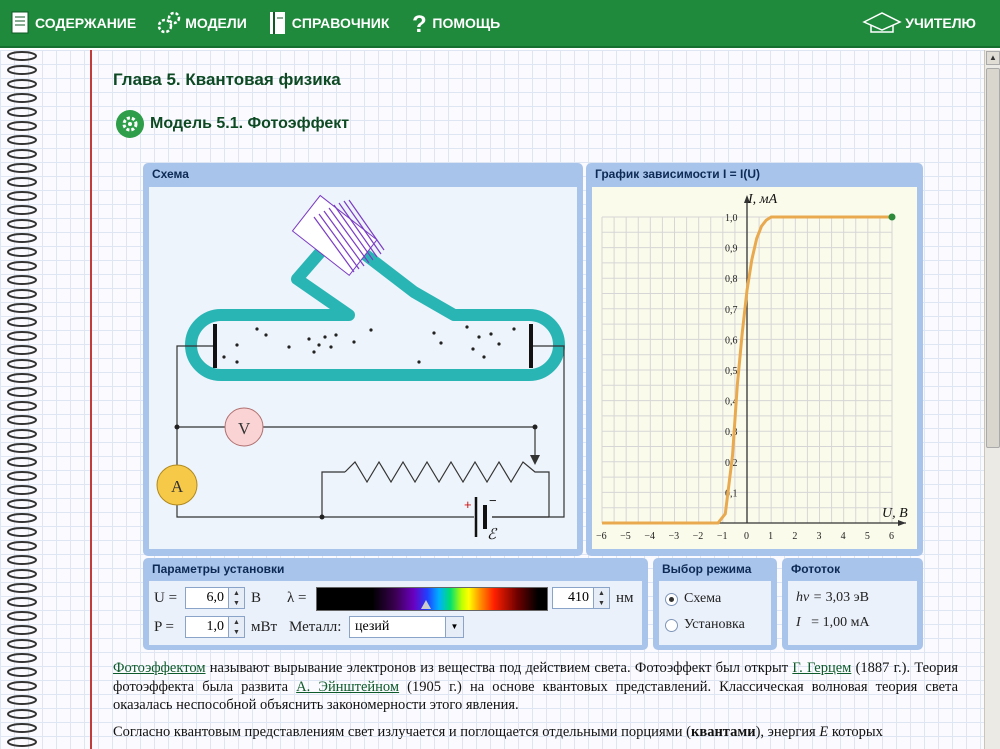 Image resolution: width=1000 pixels, height=749 pixels. Describe the element at coordinates (256, 598) in the screenshot. I see `u-unit: В` at that location.